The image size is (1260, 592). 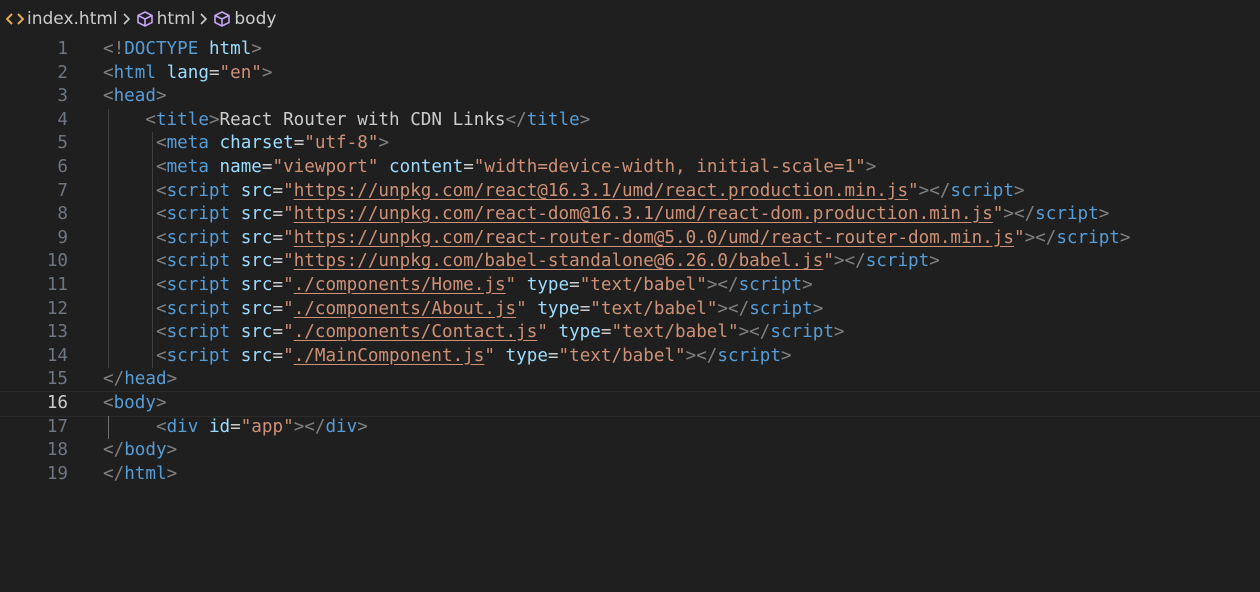 I want to click on punctuation: >, so click(x=172, y=450).